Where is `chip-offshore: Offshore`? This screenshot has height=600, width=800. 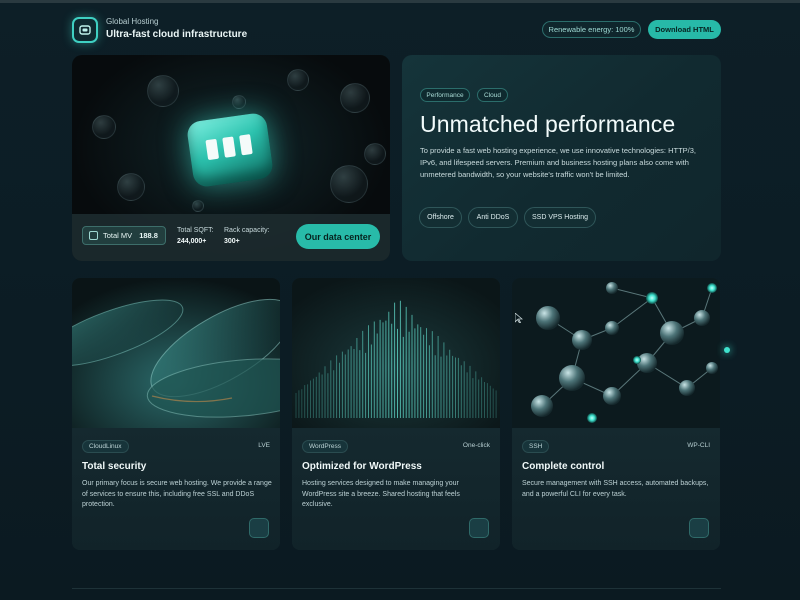 chip-offshore: Offshore is located at coordinates (440, 217).